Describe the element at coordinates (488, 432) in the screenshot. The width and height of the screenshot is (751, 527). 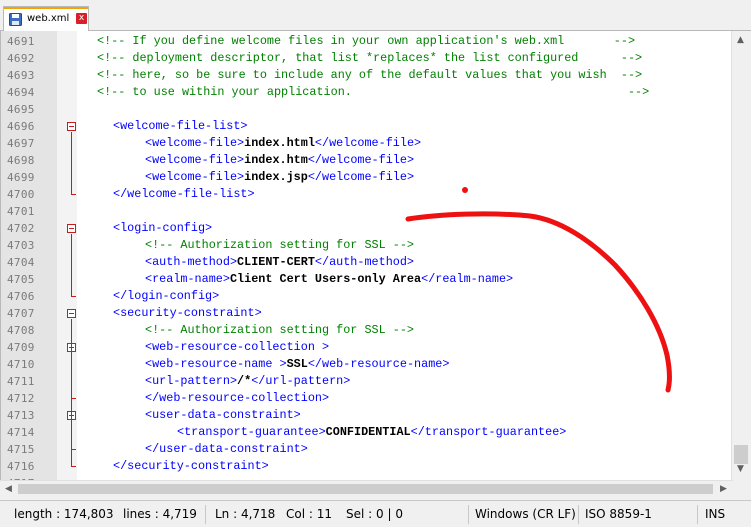
I see `xml-tag: </transport-guarantee>` at that location.